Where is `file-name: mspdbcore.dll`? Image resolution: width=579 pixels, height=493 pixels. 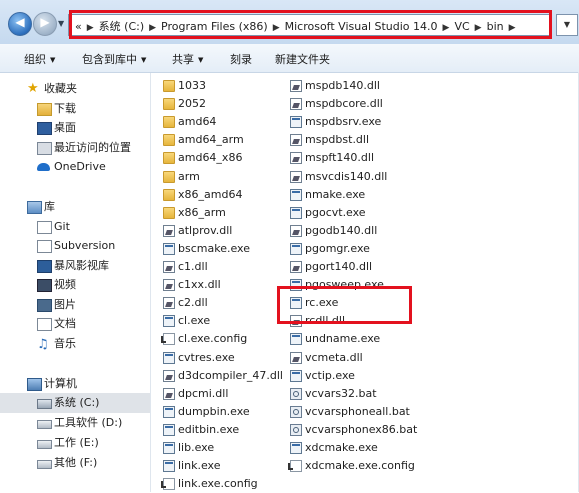 file-name: mspdbcore.dll is located at coordinates (344, 104).